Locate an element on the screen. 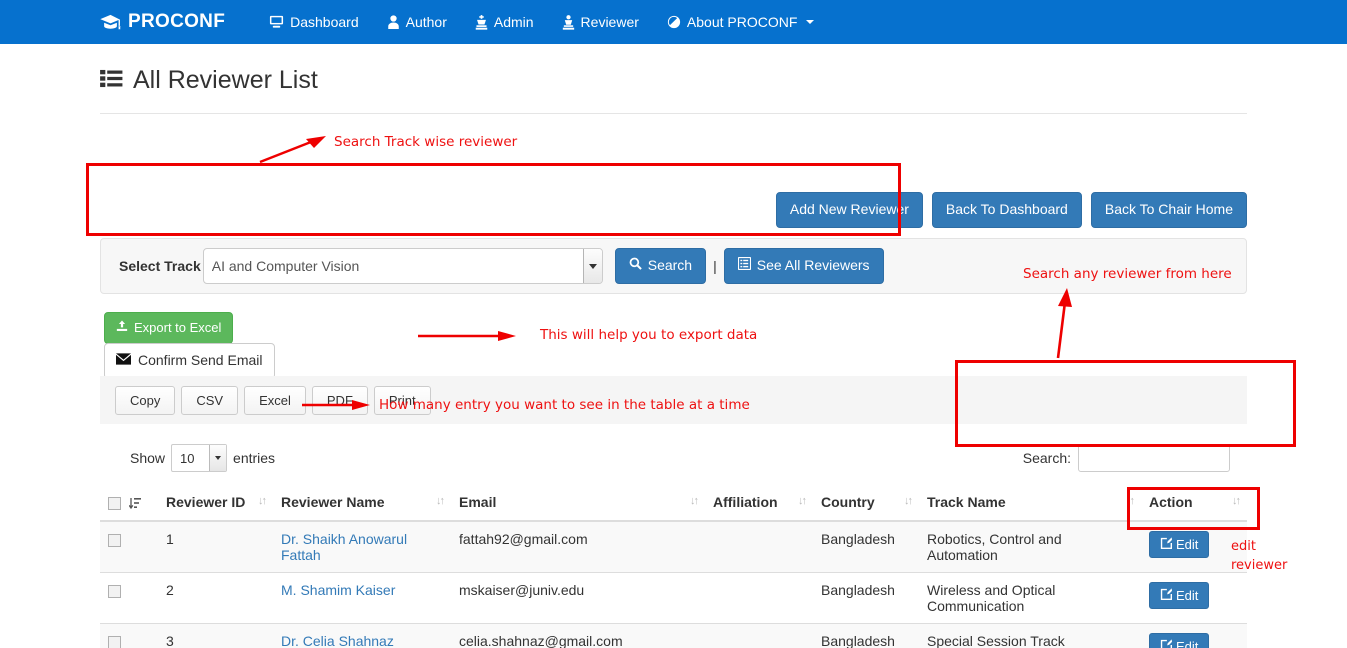 The width and height of the screenshot is (1347, 648). reviewer-name-link: Dr. Shaikh Anowarul Fattah is located at coordinates (344, 547).